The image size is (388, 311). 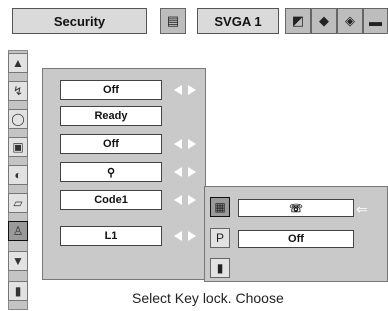 I want to click on input-icon: ↯, so click(x=18, y=91).